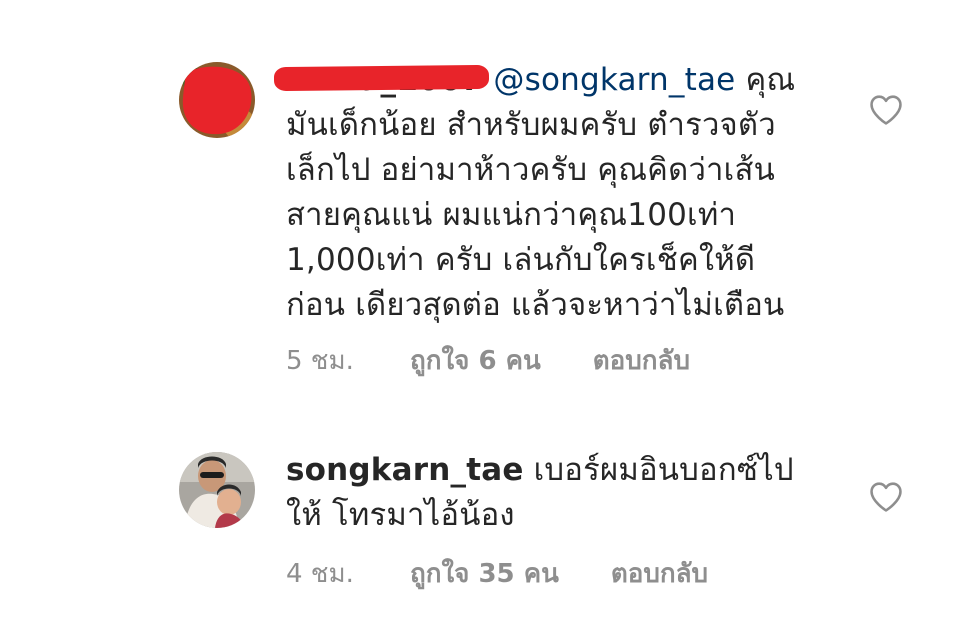 This screenshot has height=625, width=960. I want to click on likes-count-link: ถูกใจ 6 คน, so click(475, 360).